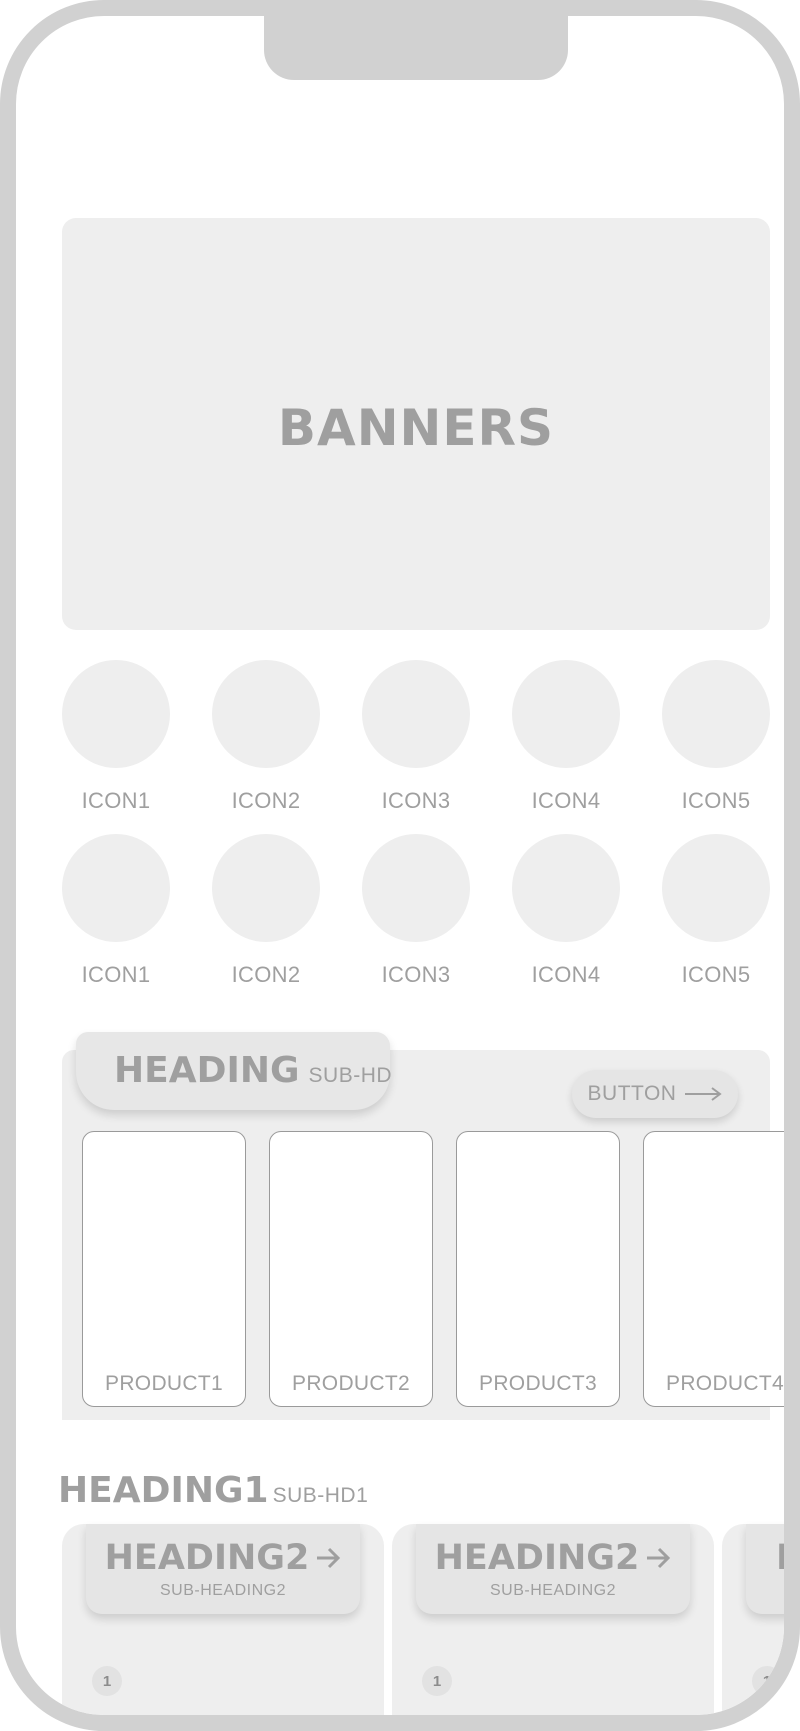 The width and height of the screenshot is (800, 1731). I want to click on icon-item-9: ICON4, so click(566, 910).